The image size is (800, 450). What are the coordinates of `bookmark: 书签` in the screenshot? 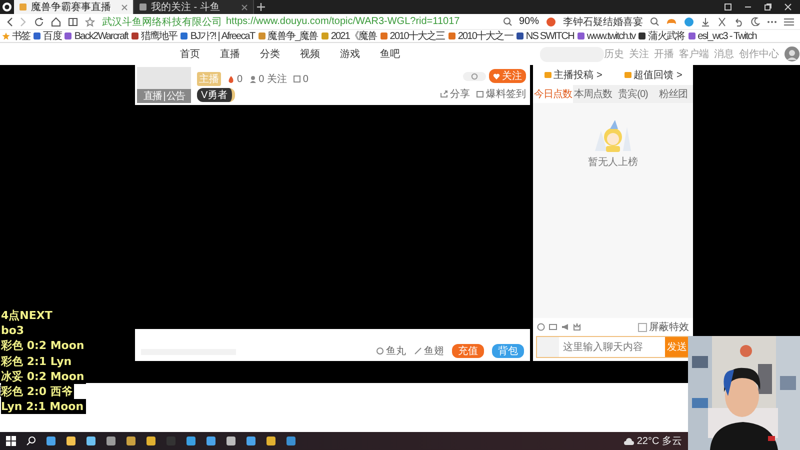 It's located at (16, 36).